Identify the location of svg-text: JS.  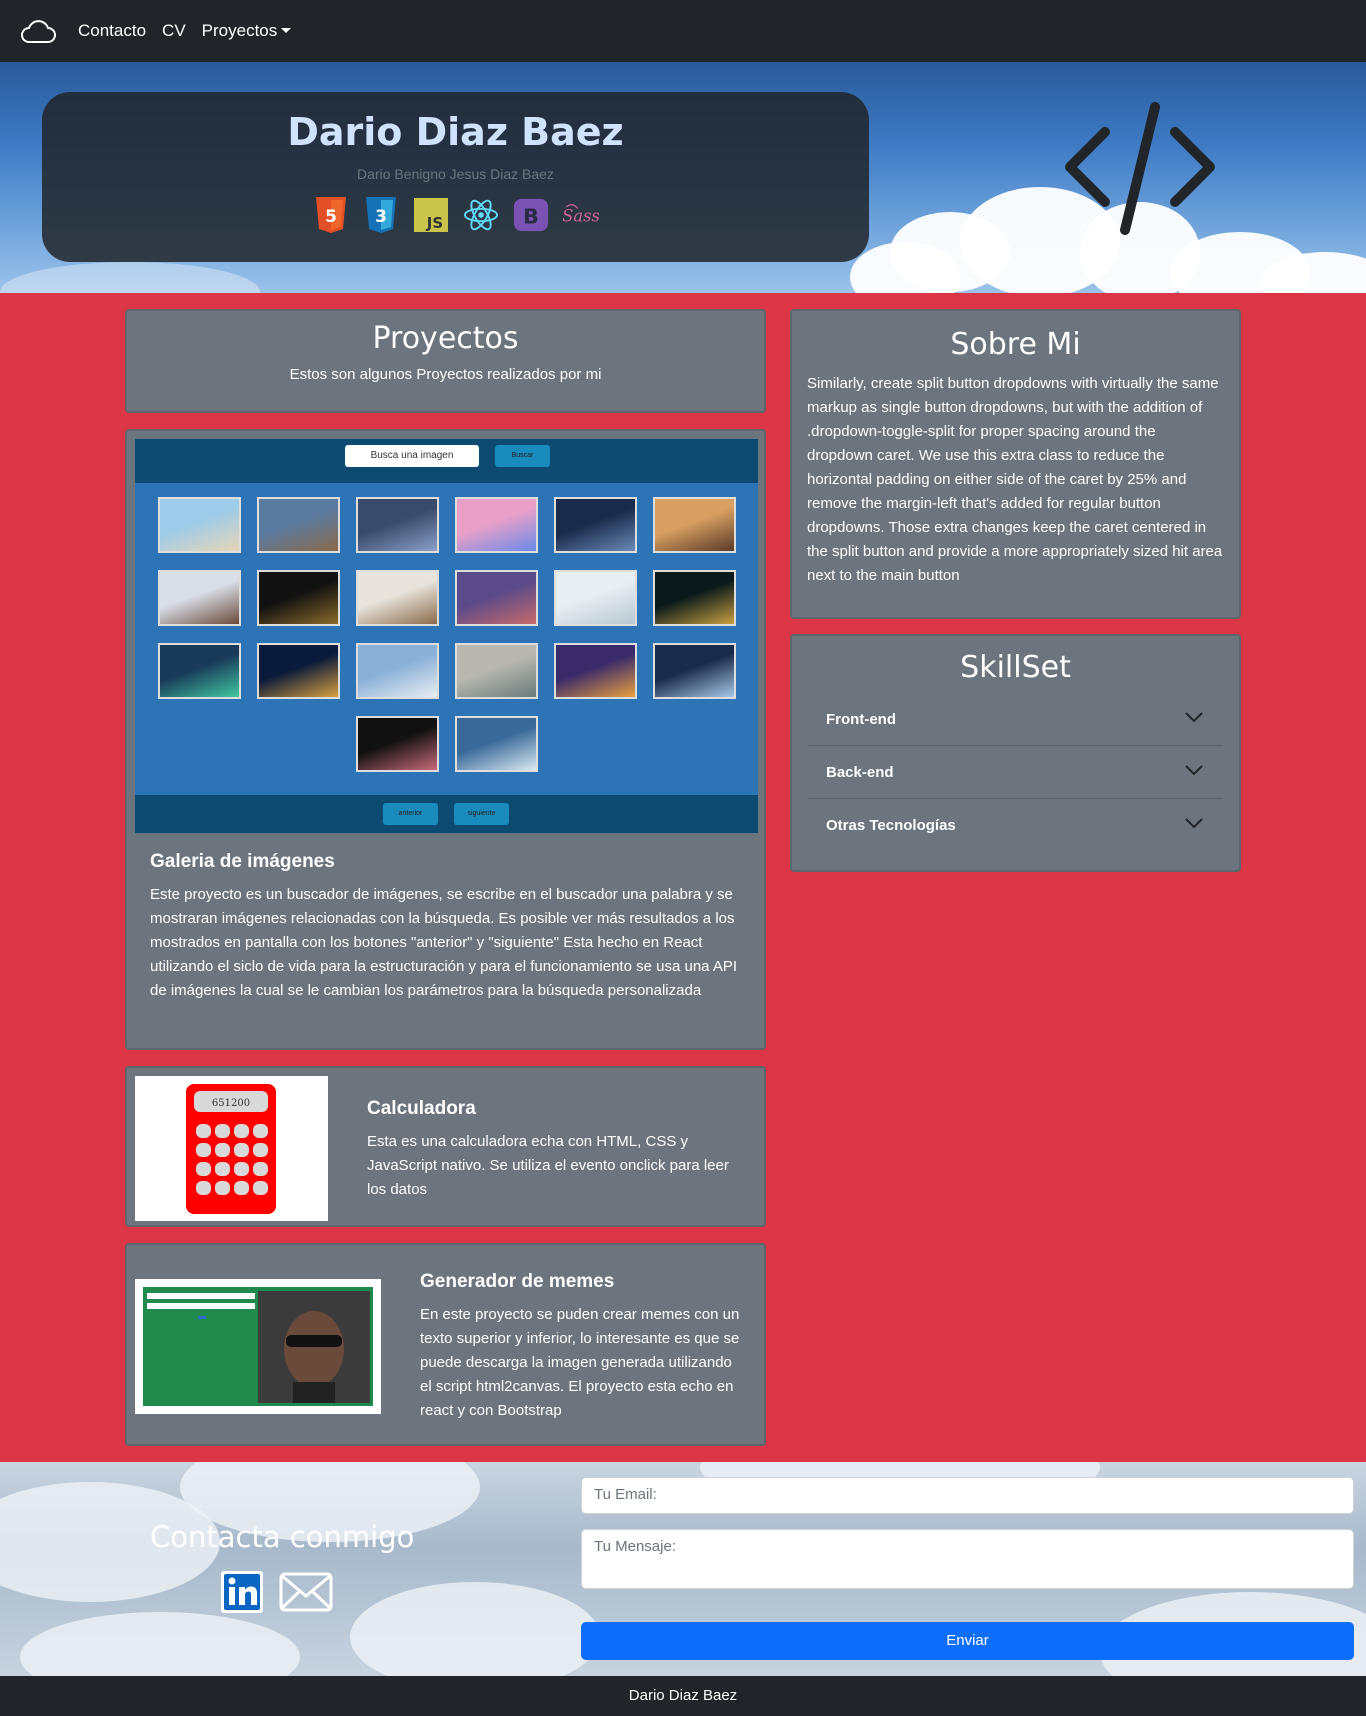
(433, 223).